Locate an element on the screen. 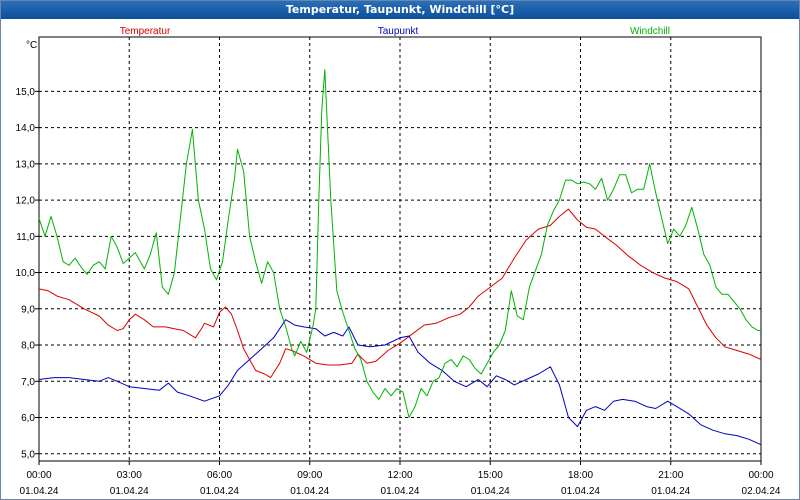 The width and height of the screenshot is (800, 500). y-tick-label: 10,0 is located at coordinates (26, 273).